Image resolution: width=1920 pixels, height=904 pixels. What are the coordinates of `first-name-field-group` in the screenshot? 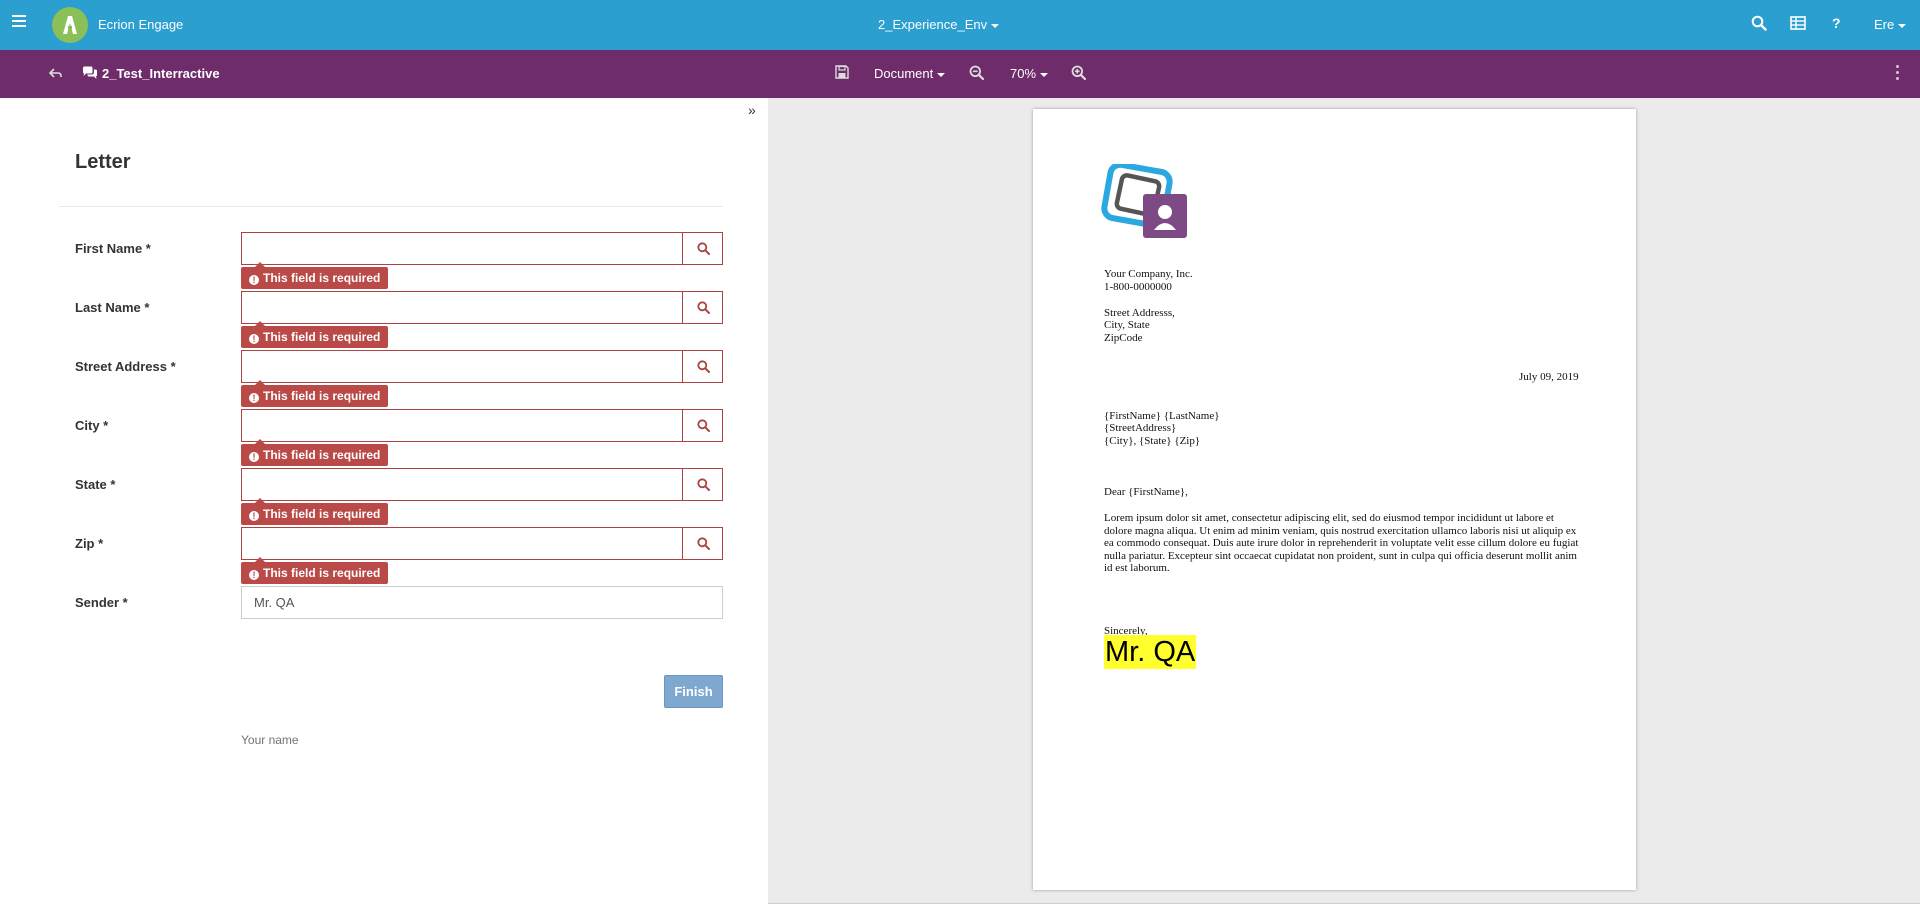 It's located at (482, 248).